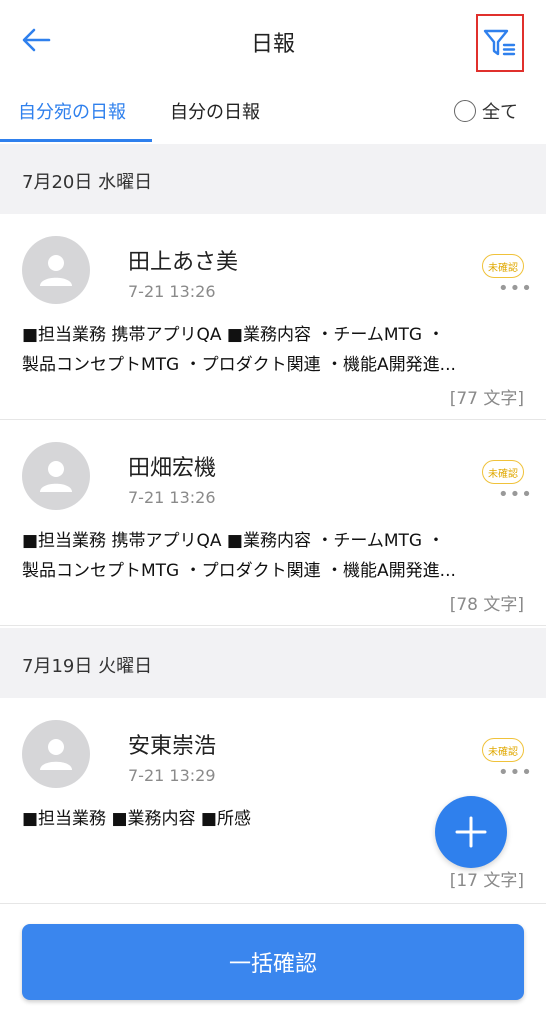  What do you see at coordinates (183, 262) in the screenshot?
I see `reporter-name: 田上あさ美` at bounding box center [183, 262].